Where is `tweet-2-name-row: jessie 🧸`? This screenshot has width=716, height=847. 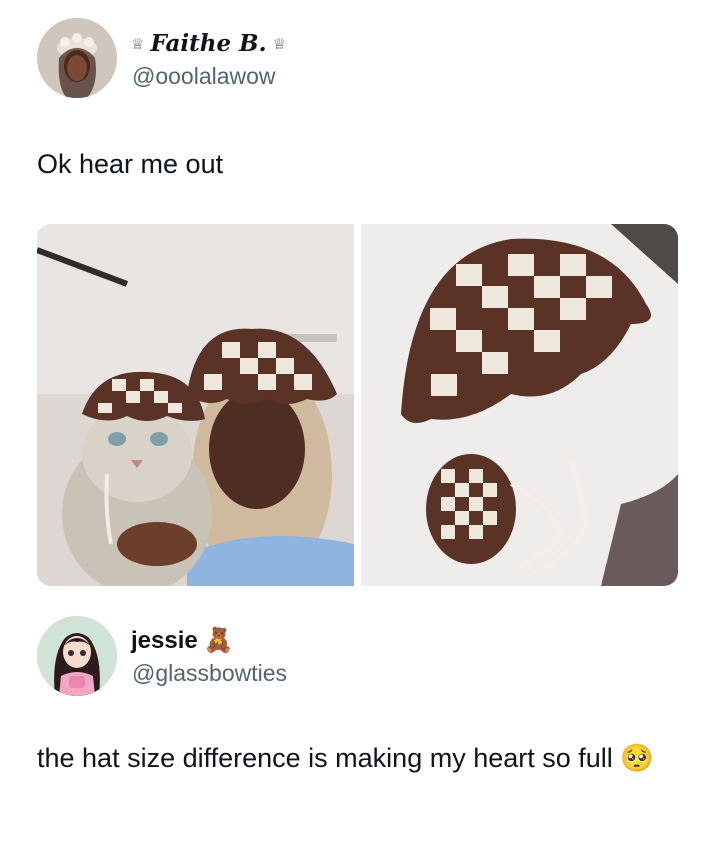
tweet-2-name-row: jessie 🧸 is located at coordinates (182, 640).